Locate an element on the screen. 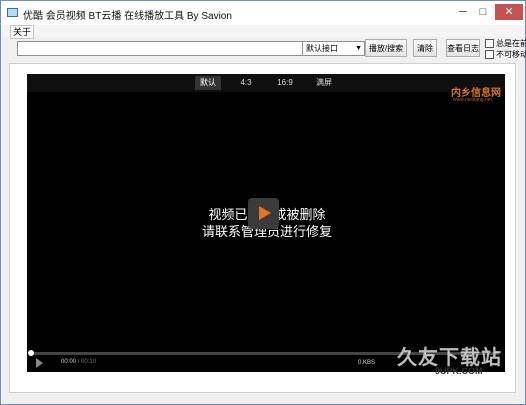 The width and height of the screenshot is (526, 405). url-input is located at coordinates (161, 48).